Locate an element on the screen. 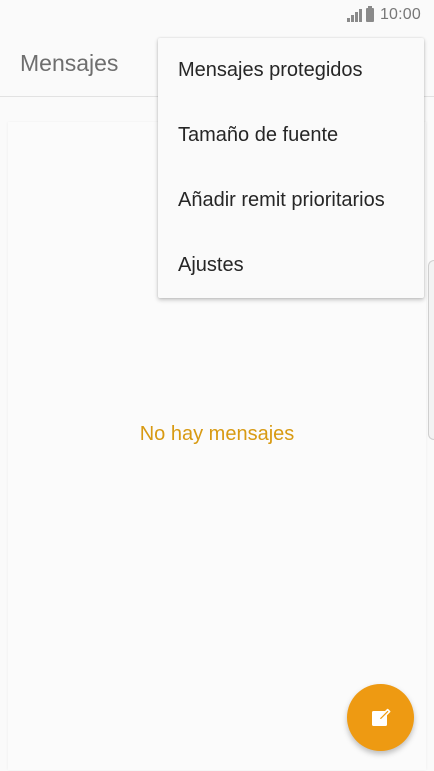 The image size is (434, 771). status-bar: 10:00 is located at coordinates (217, 15).